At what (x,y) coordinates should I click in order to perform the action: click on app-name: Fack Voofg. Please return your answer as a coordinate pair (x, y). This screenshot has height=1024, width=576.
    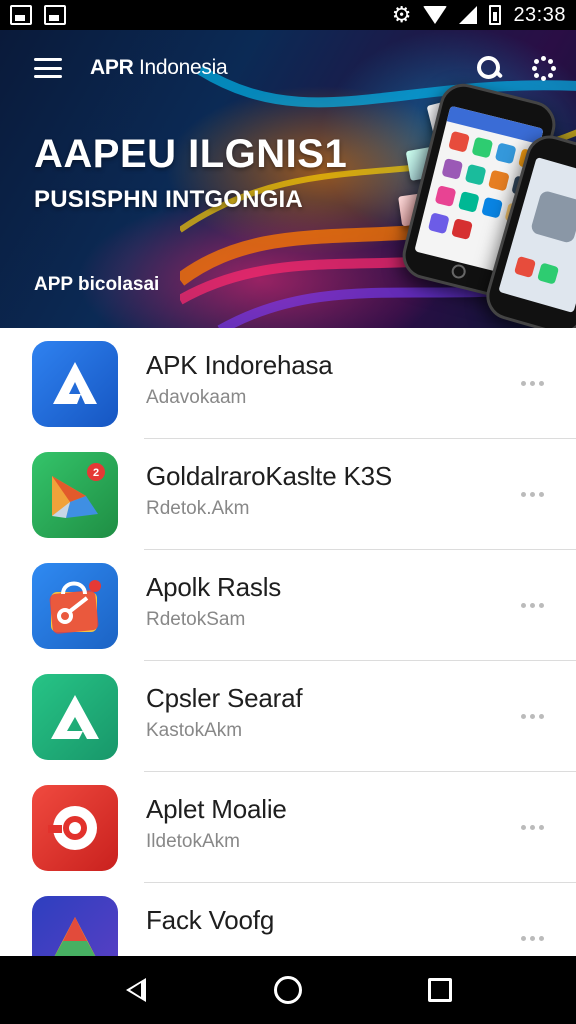
    Looking at the image, I should click on (210, 920).